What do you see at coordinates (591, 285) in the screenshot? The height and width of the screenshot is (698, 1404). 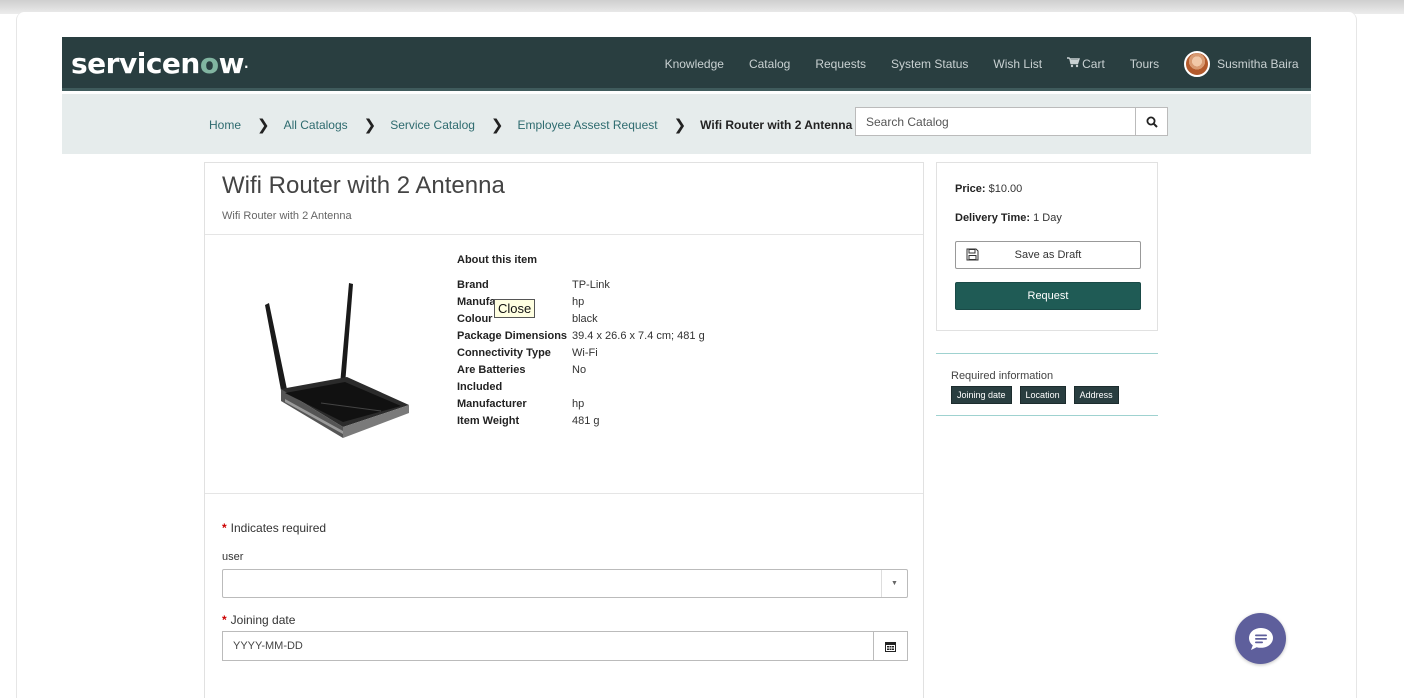 I see `spec-value: TP-Link` at bounding box center [591, 285].